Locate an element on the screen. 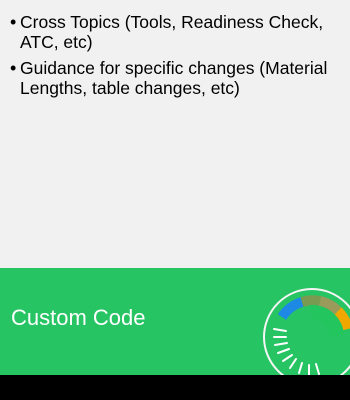  progress-ring-icon is located at coordinates (305, 330).